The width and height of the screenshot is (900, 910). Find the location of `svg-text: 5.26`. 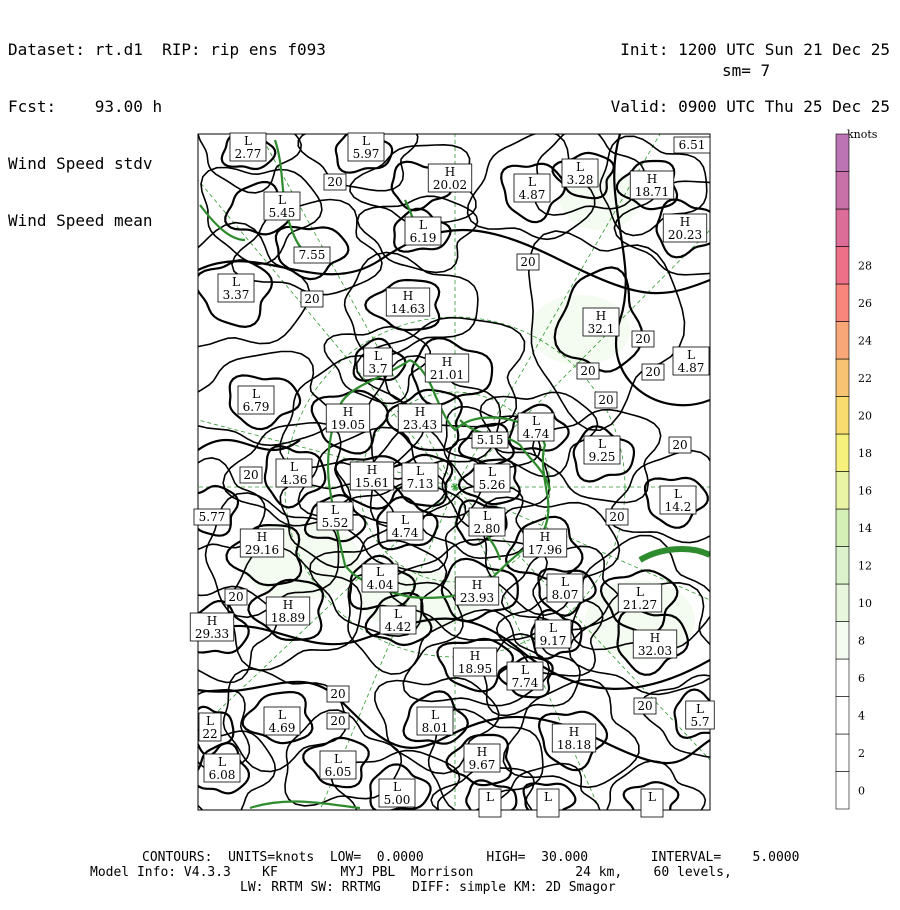

svg-text: 5.26 is located at coordinates (492, 485).